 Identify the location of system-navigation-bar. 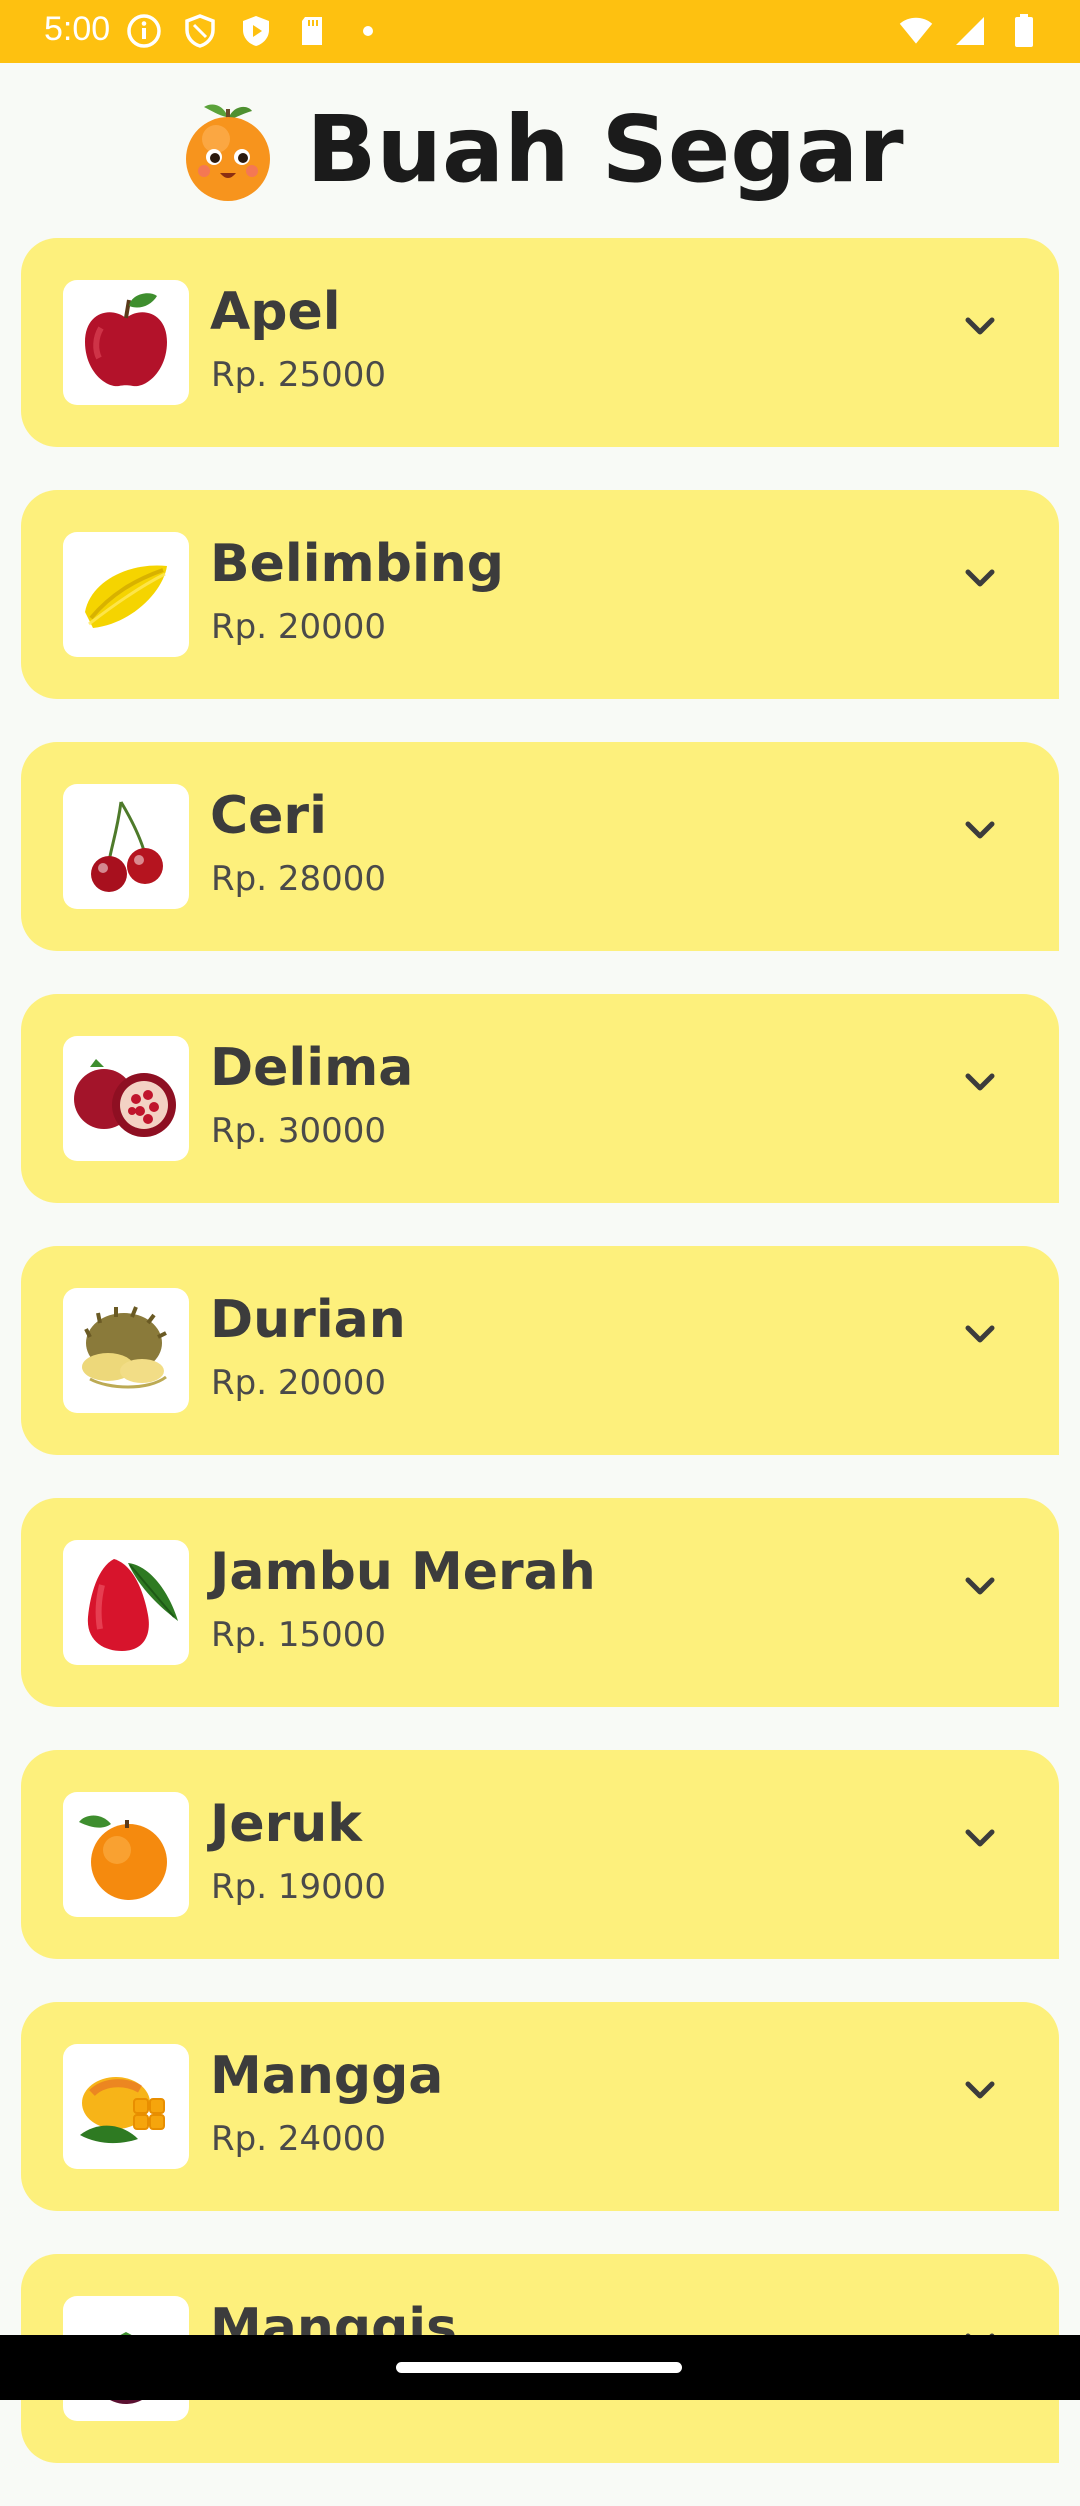
(540, 2367).